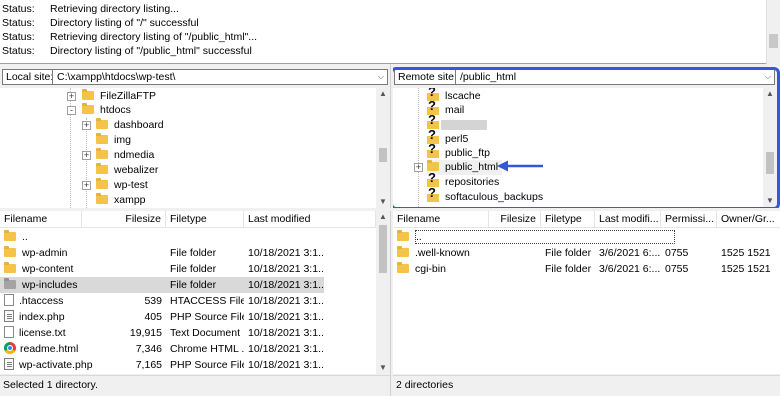  Describe the element at coordinates (148, 365) in the screenshot. I see `cell-filesize: 7,165` at that location.